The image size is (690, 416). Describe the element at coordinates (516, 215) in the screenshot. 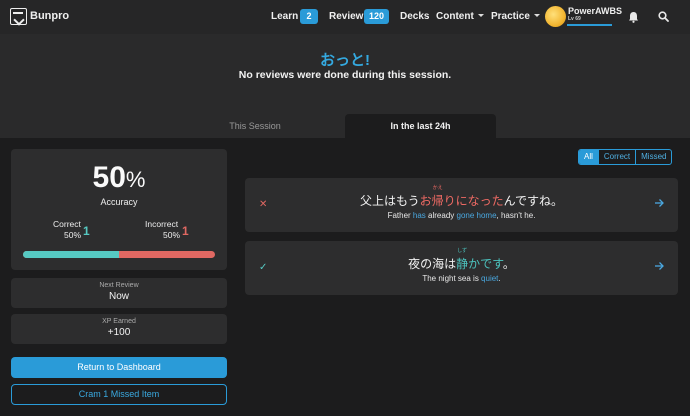

I see `en-text-end: , hasn't he.` at that location.